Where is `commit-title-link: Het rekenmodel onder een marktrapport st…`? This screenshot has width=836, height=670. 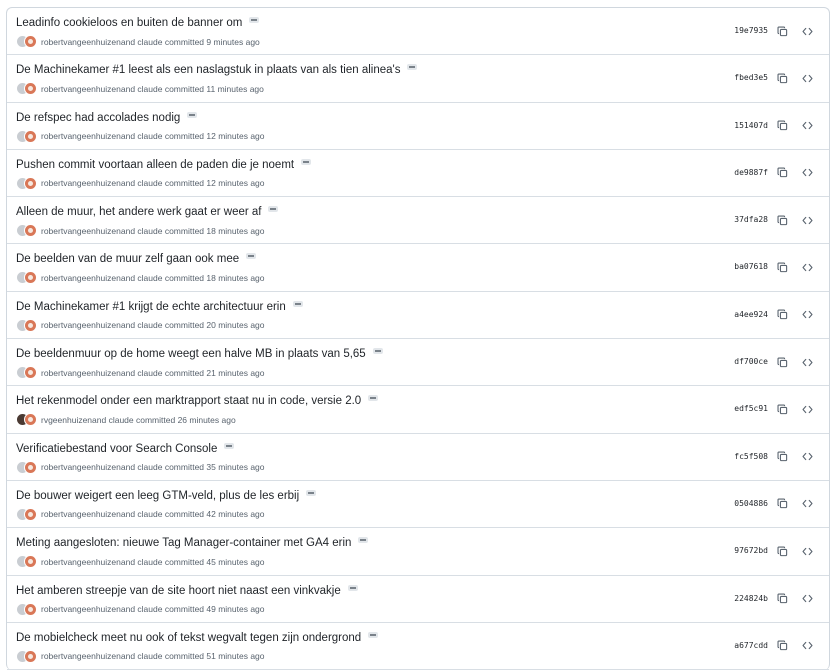
commit-title-link: Het rekenmodel onder een marktrapport st… is located at coordinates (188, 401).